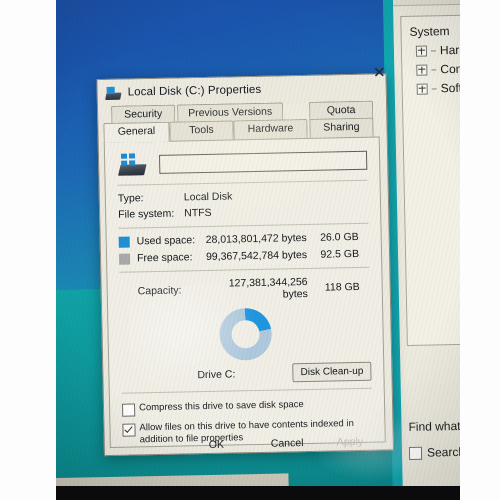  Describe the element at coordinates (287, 443) in the screenshot. I see `cancel-button: Cancel` at that location.